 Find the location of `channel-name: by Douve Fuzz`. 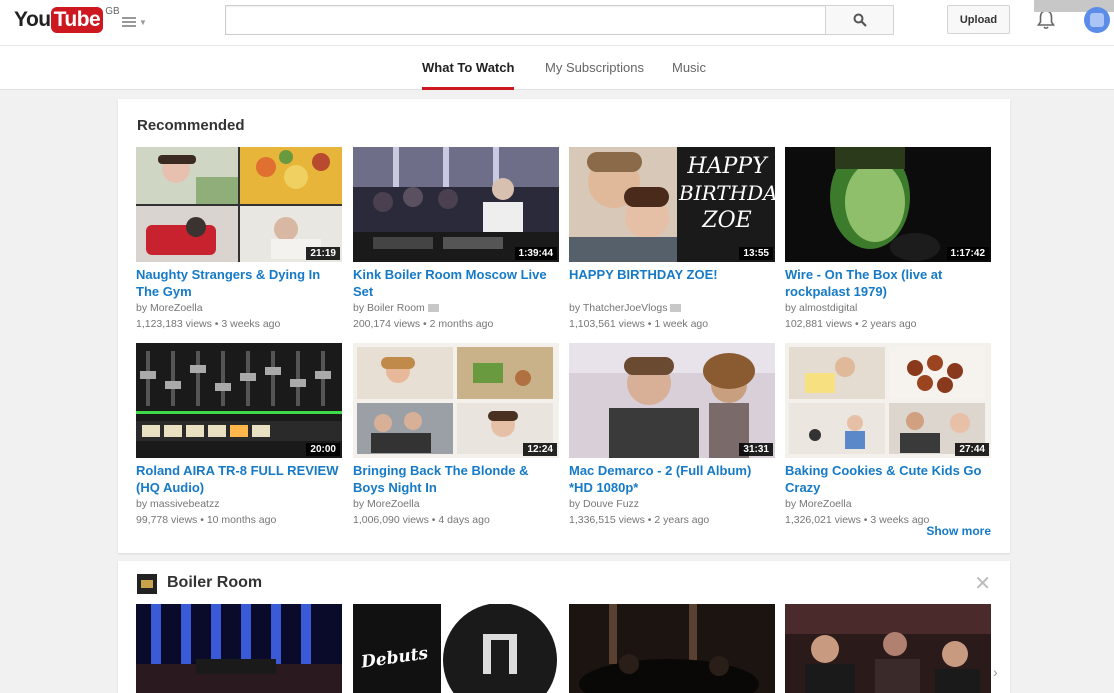

channel-name: by Douve Fuzz is located at coordinates (604, 504).